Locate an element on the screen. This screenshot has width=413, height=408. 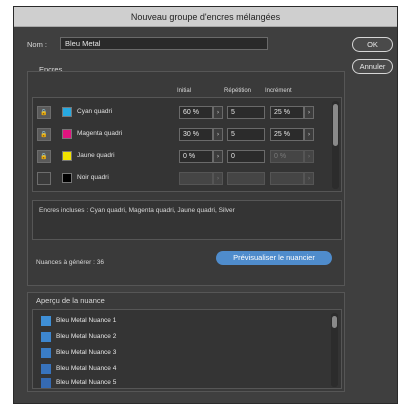
list-item: Bleu Metal Nuance 5 is located at coordinates (177, 383).